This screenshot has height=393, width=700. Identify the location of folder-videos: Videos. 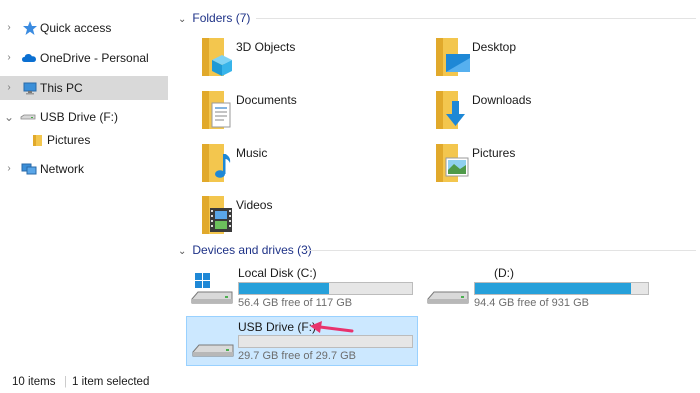
(298, 219).